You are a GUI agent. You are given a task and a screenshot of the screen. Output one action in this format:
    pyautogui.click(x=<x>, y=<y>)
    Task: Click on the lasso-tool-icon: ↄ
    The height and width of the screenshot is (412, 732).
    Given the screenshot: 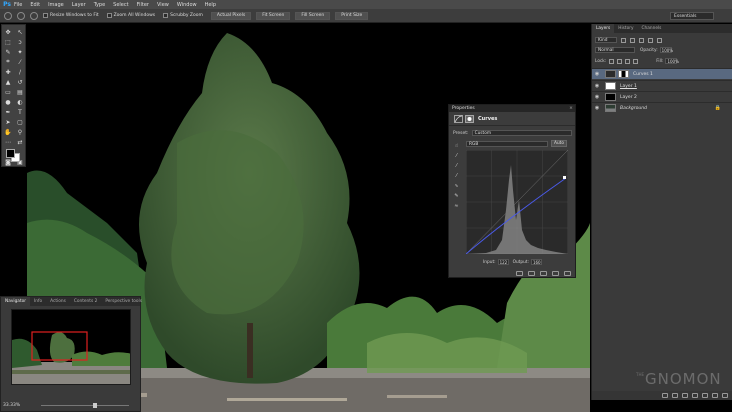 What is the action you would take?
    pyautogui.click(x=20, y=42)
    